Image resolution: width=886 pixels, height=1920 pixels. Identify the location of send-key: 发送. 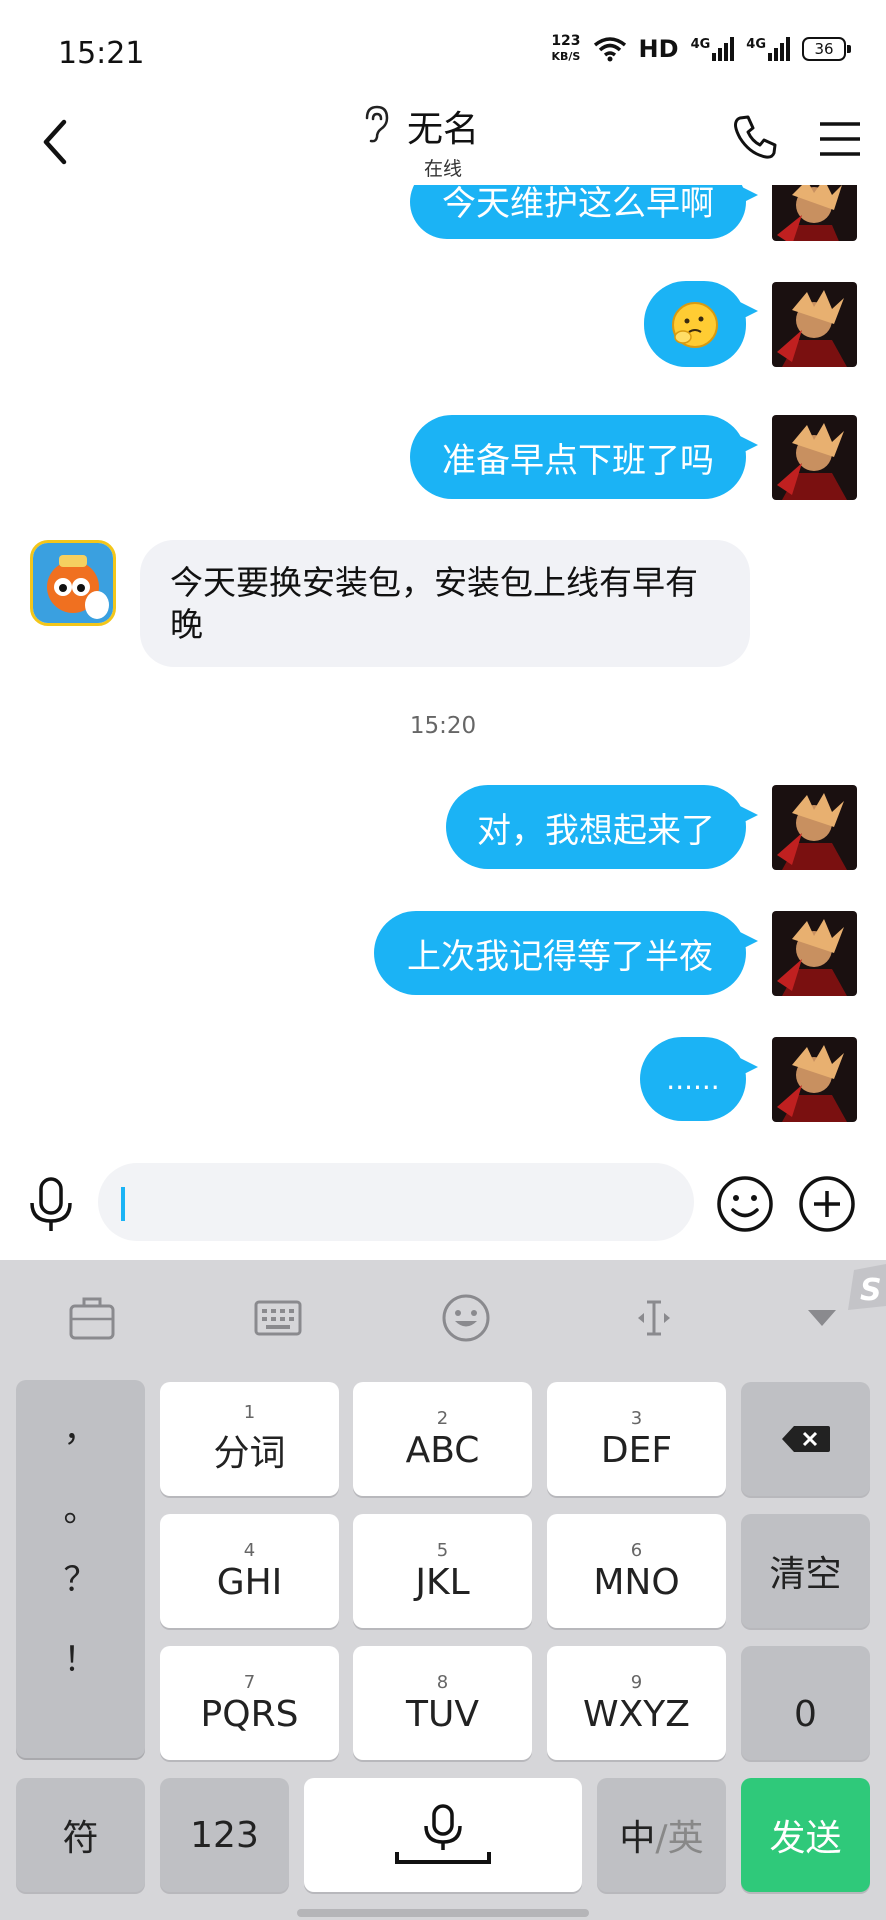
(805, 1835).